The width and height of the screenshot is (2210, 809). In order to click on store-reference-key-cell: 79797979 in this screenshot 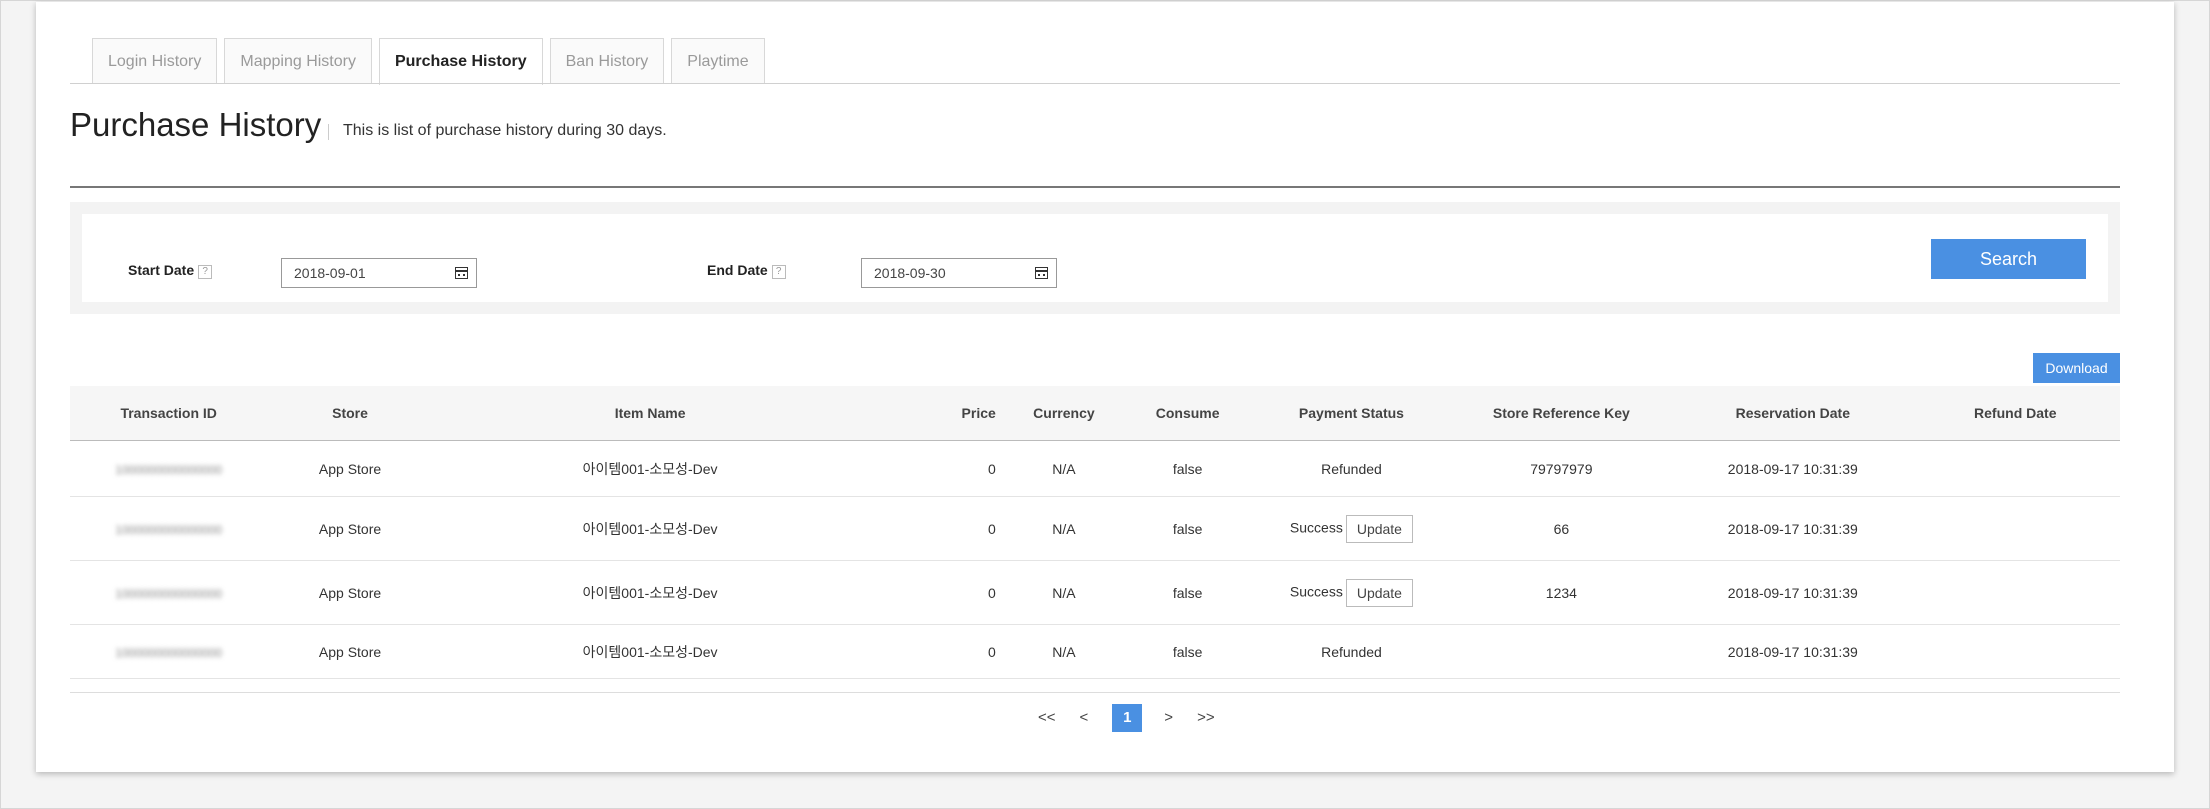, I will do `click(1561, 468)`.